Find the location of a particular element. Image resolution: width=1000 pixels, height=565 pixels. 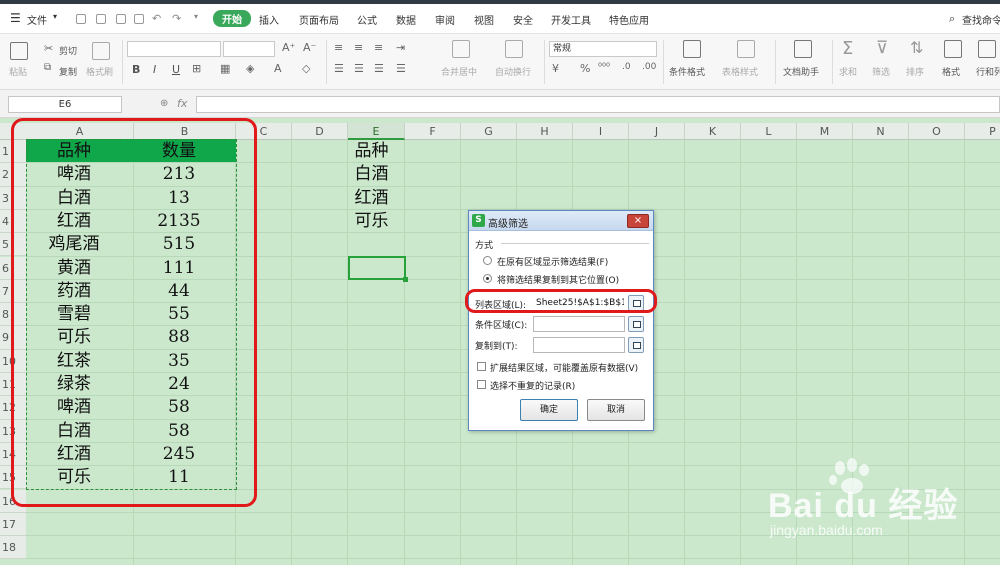

align-left-icon: ☰ is located at coordinates (339, 68).